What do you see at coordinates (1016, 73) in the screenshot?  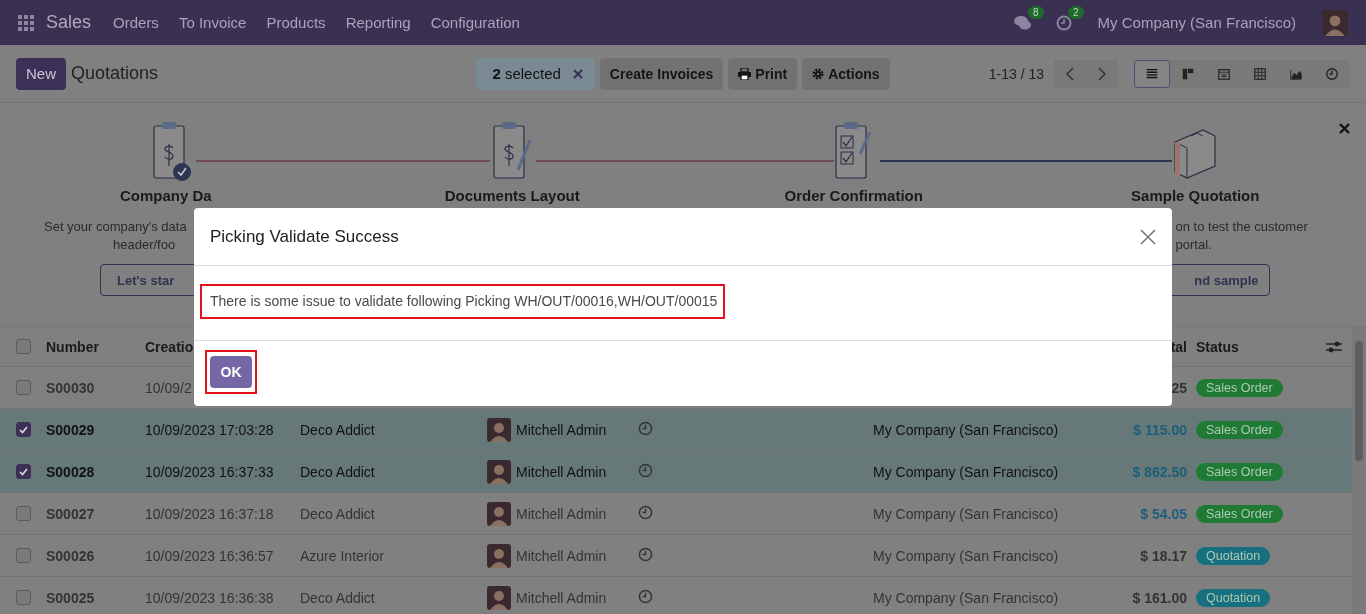 I see `pager: 1-13 / 13` at bounding box center [1016, 73].